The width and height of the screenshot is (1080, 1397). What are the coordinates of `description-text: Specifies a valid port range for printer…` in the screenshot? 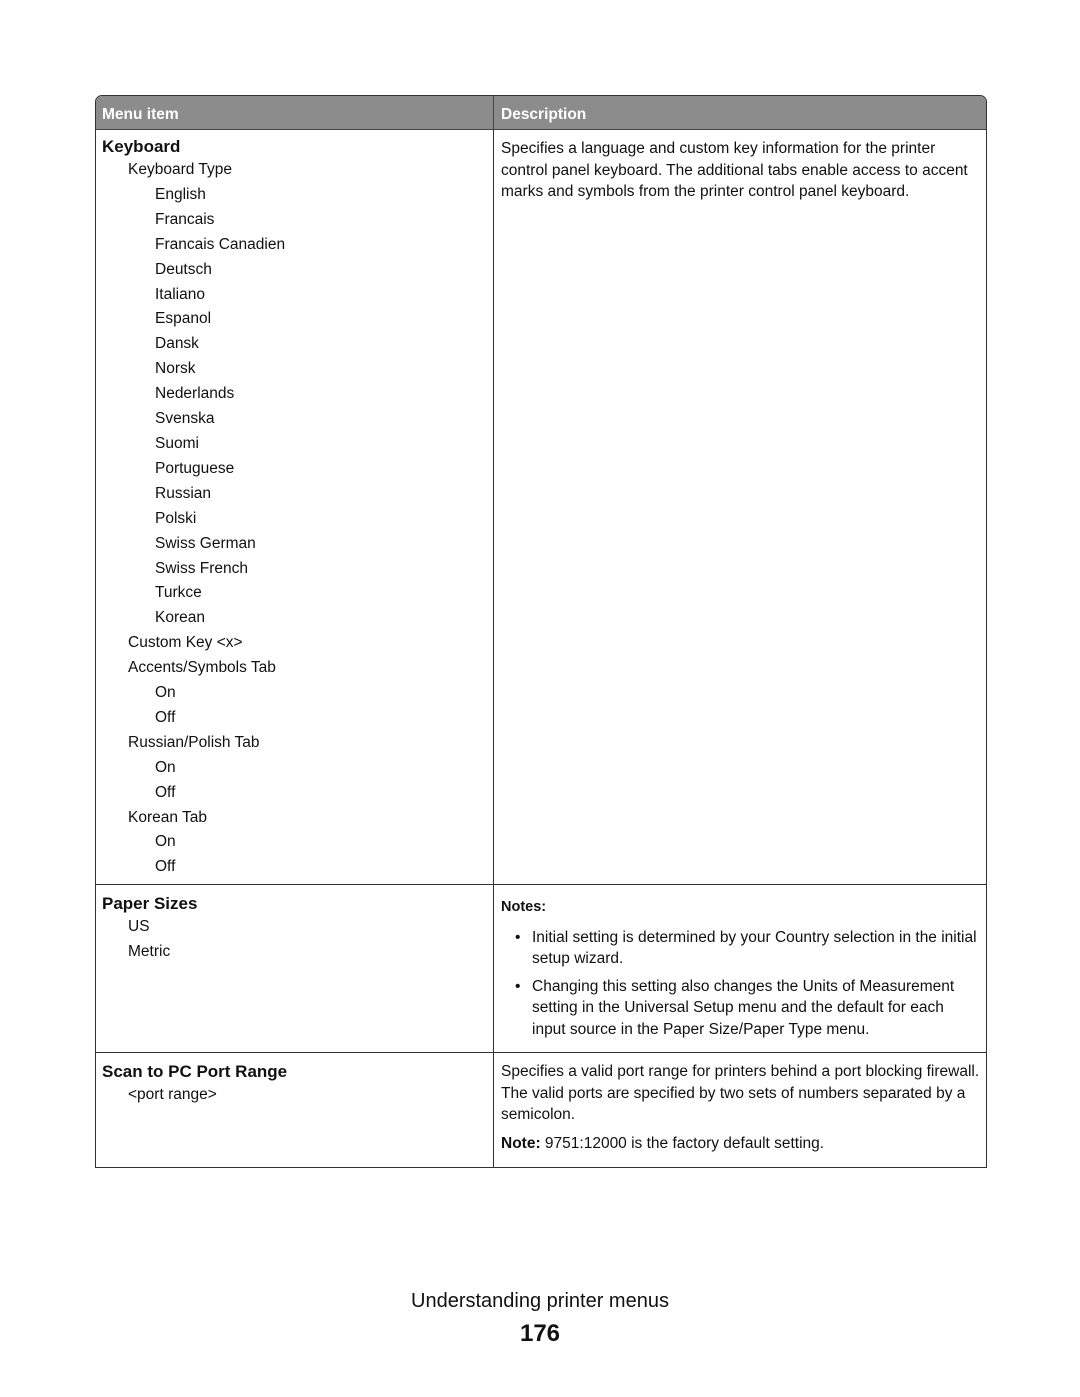 It's located at (740, 1093).